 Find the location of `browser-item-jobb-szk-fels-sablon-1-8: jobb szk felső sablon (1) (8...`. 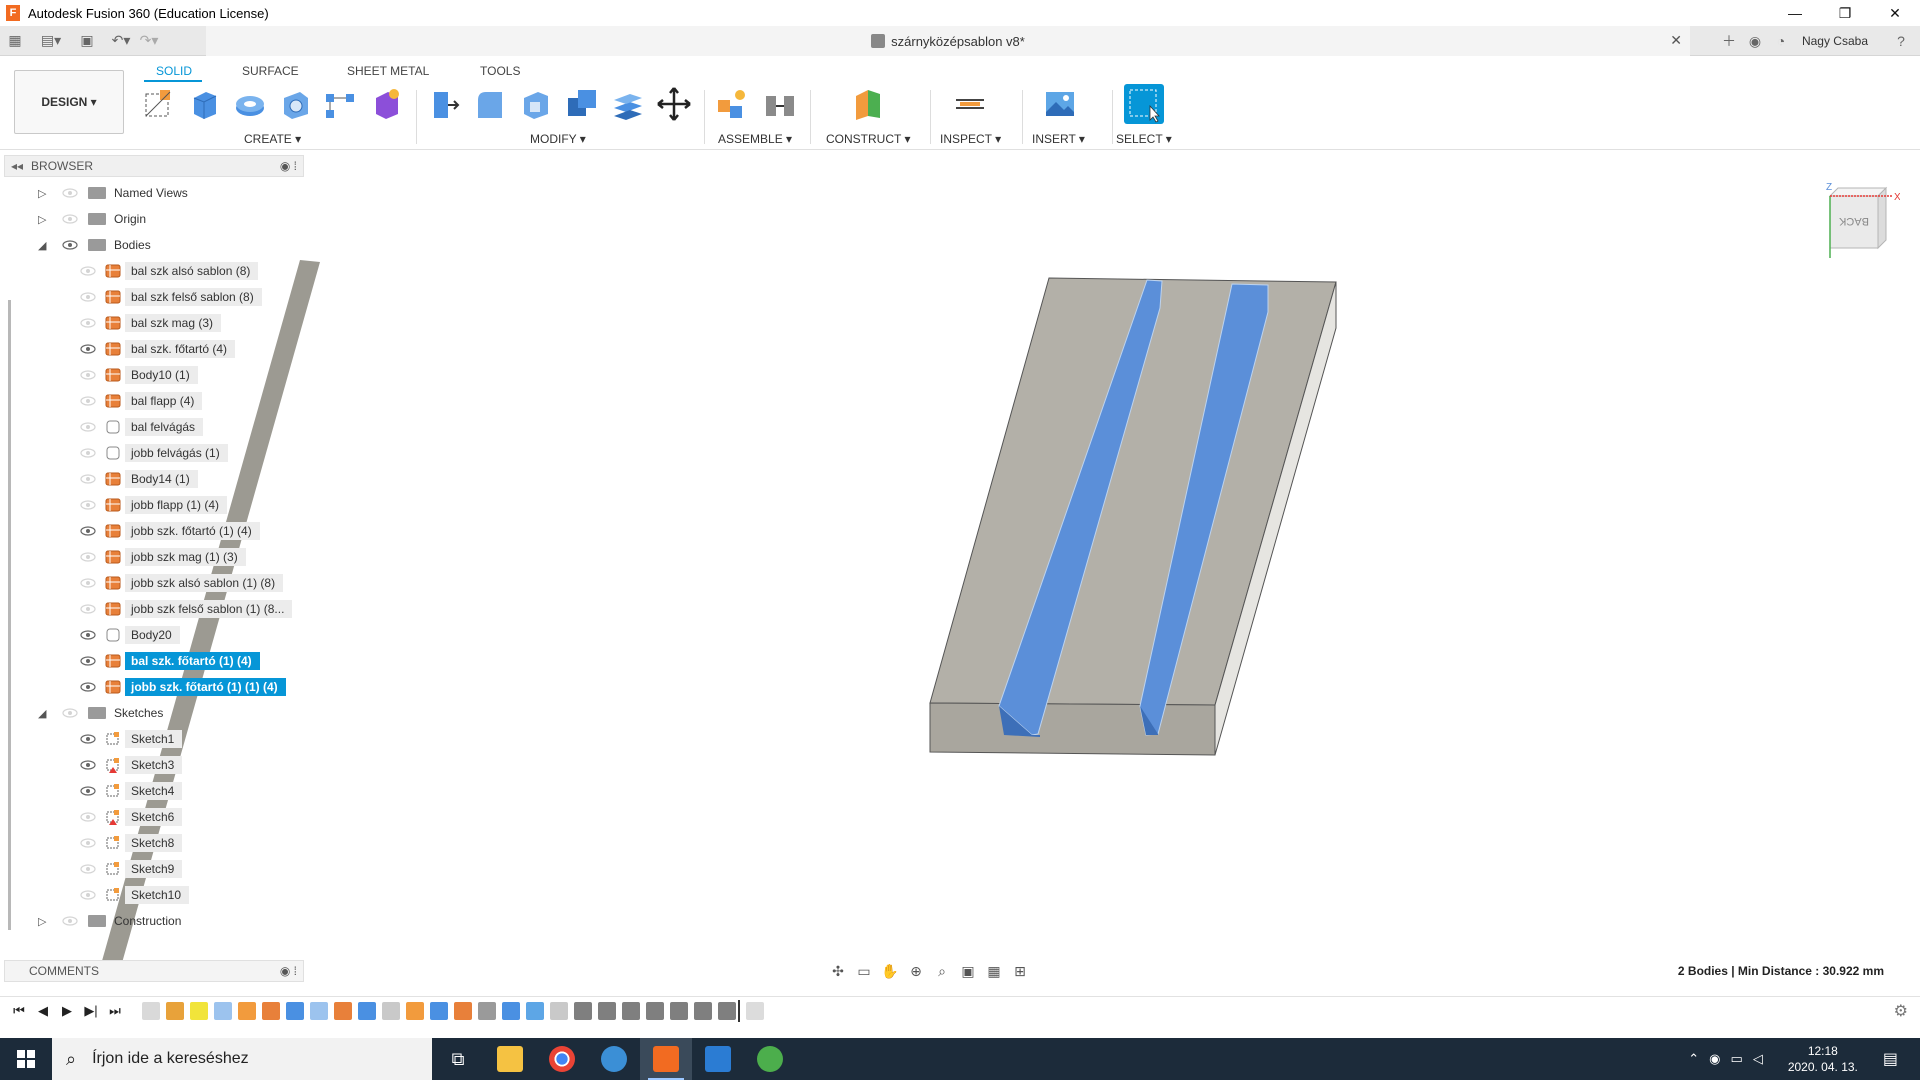

browser-item-jobb-szk-fels-sablon-1-8: jobb szk felső sablon (1) (8... is located at coordinates (158, 609).